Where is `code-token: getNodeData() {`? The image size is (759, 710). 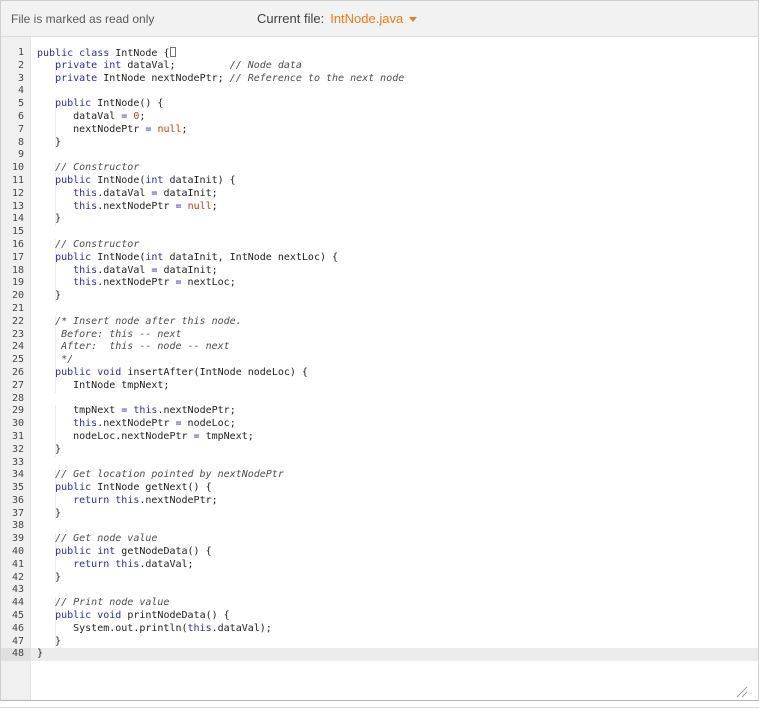 code-token: getNodeData() { is located at coordinates (163, 552).